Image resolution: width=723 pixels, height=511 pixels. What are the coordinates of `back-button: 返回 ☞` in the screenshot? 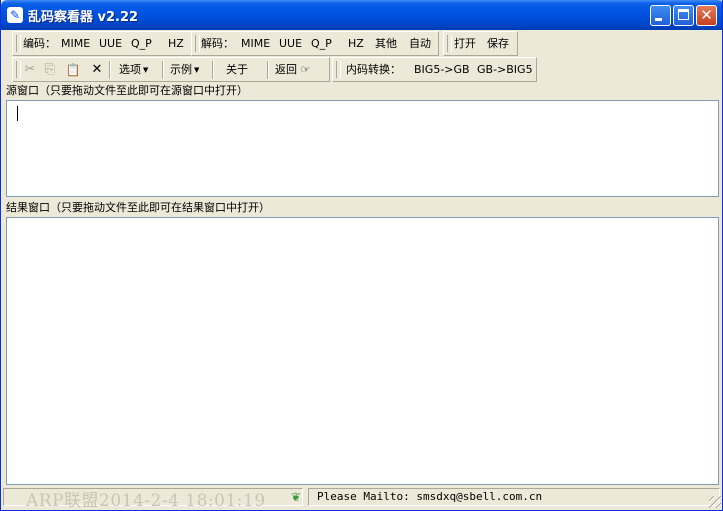 It's located at (292, 70).